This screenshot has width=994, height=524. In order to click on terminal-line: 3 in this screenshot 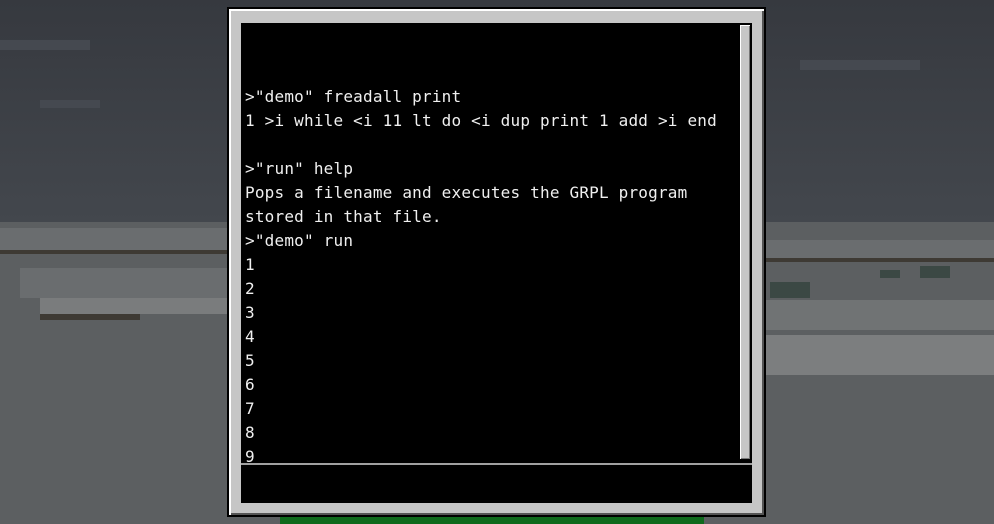, I will do `click(250, 312)`.